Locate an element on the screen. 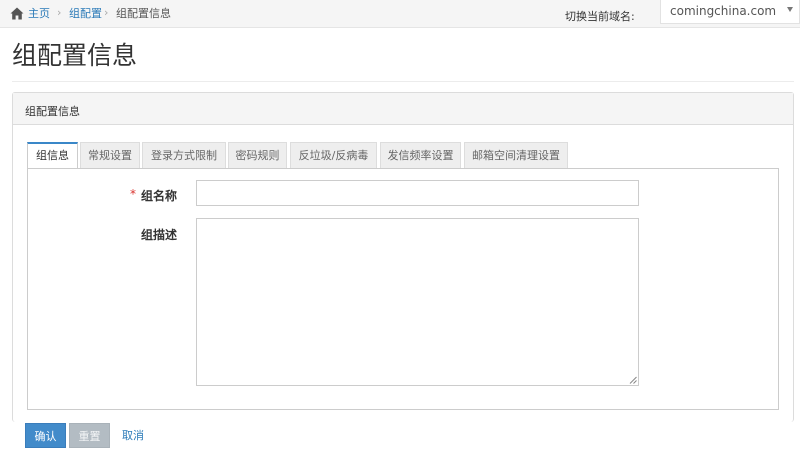 This screenshot has height=459, width=800. tab-password-rules: 密码规则 is located at coordinates (257, 155).